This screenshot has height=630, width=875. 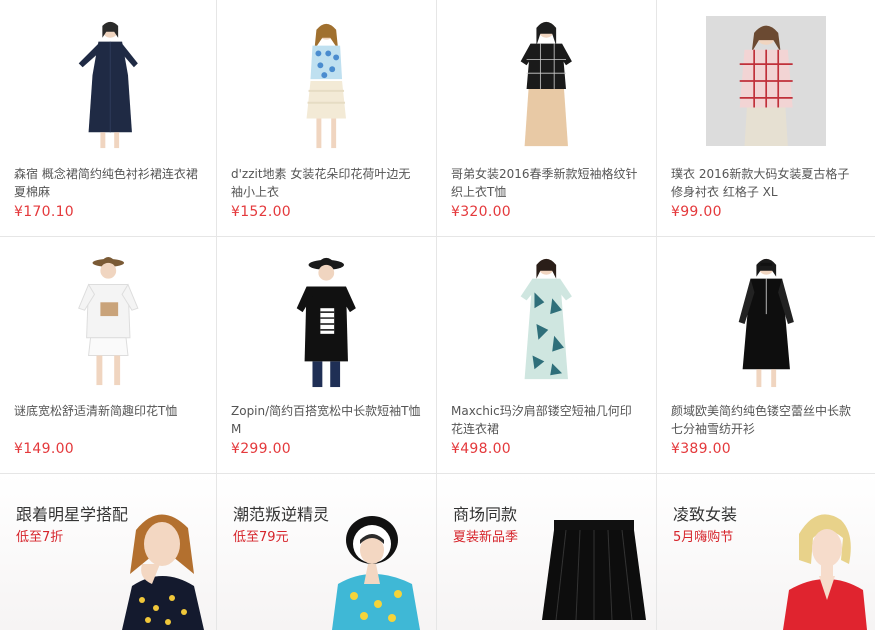 What do you see at coordinates (108, 552) in the screenshot?
I see `promo-banner: 跟着明星学搭配 低至7折` at bounding box center [108, 552].